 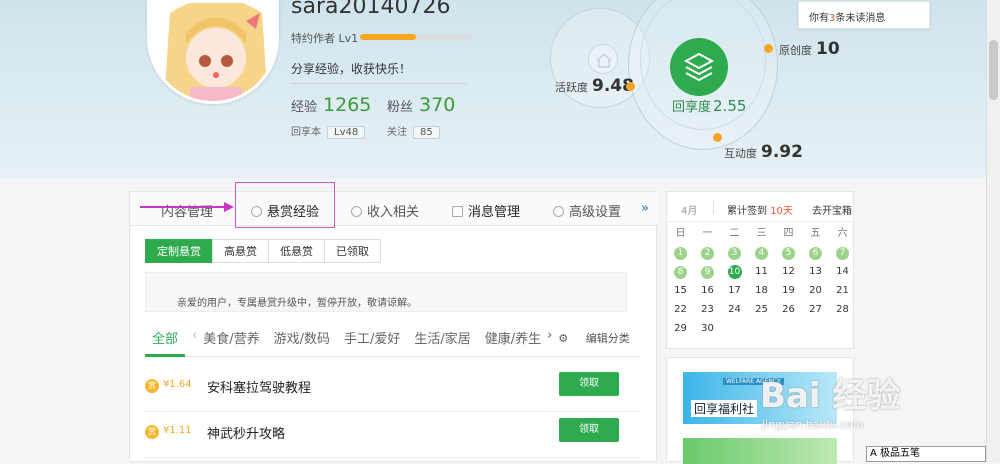 What do you see at coordinates (302, 337) in the screenshot?
I see `category-games: 游戏/数码` at bounding box center [302, 337].